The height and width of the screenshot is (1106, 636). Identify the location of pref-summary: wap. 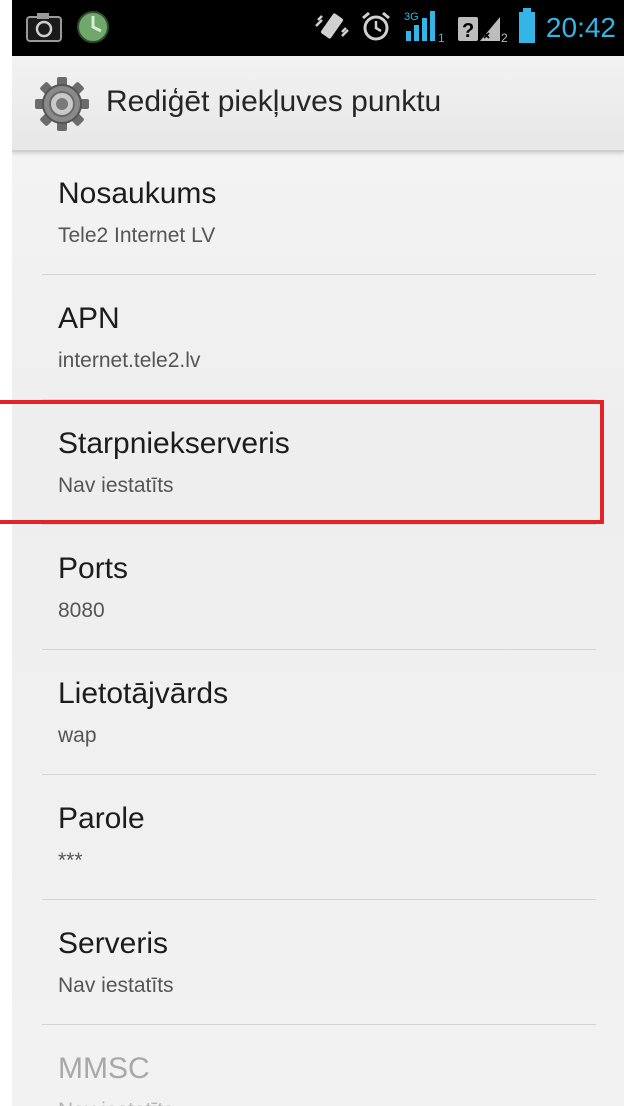
(77, 735).